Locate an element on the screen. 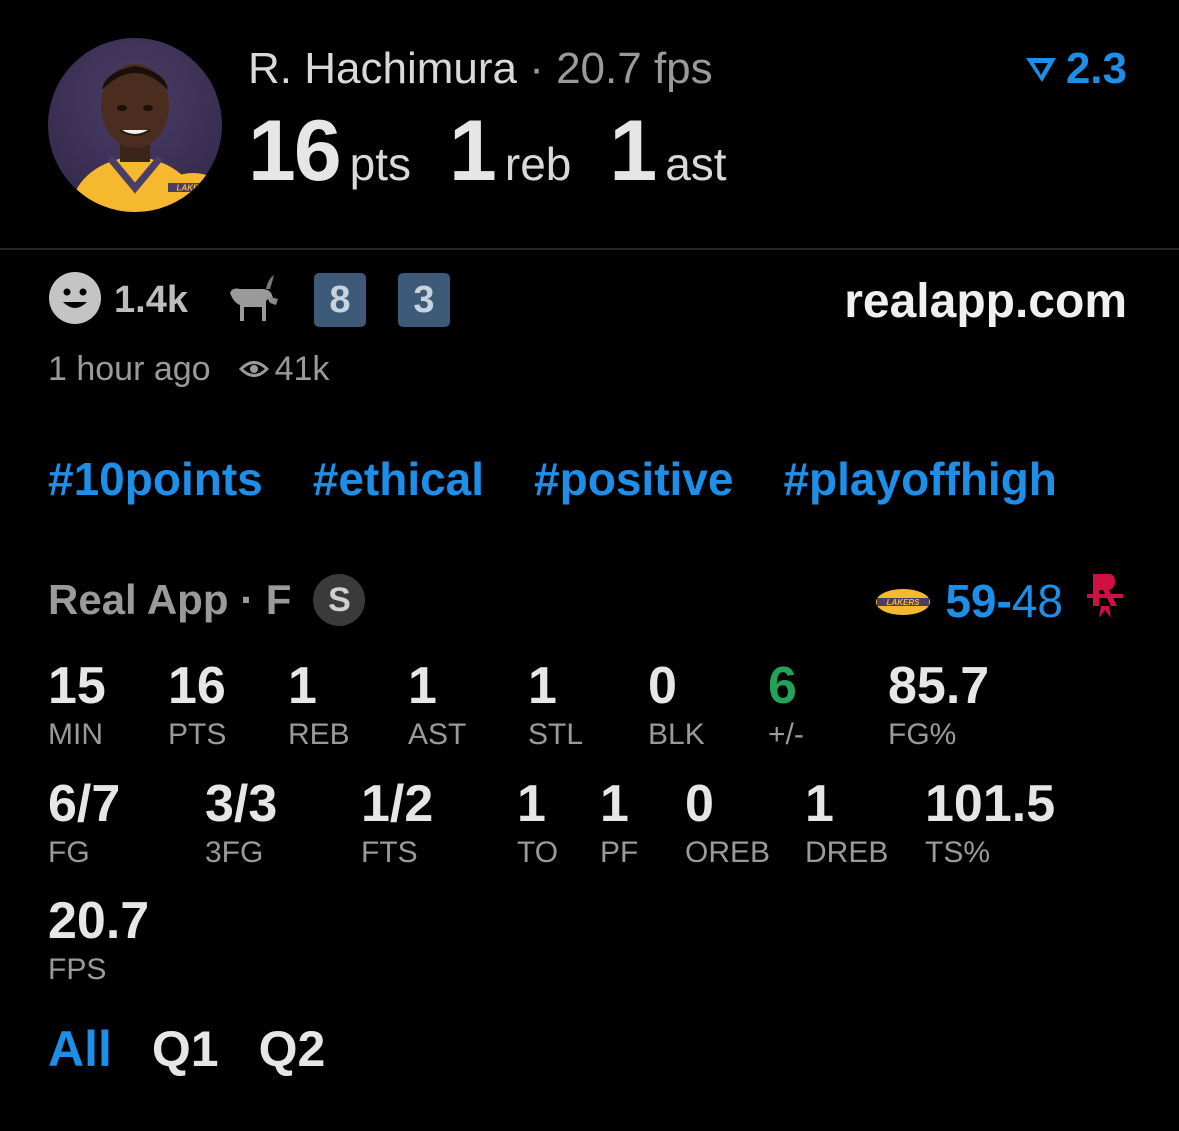 This screenshot has height=1131, width=1179. stat-value: 3/3 is located at coordinates (241, 804).